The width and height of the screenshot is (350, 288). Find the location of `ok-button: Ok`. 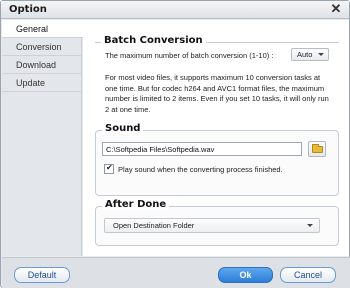

ok-button: Ok is located at coordinates (245, 275).